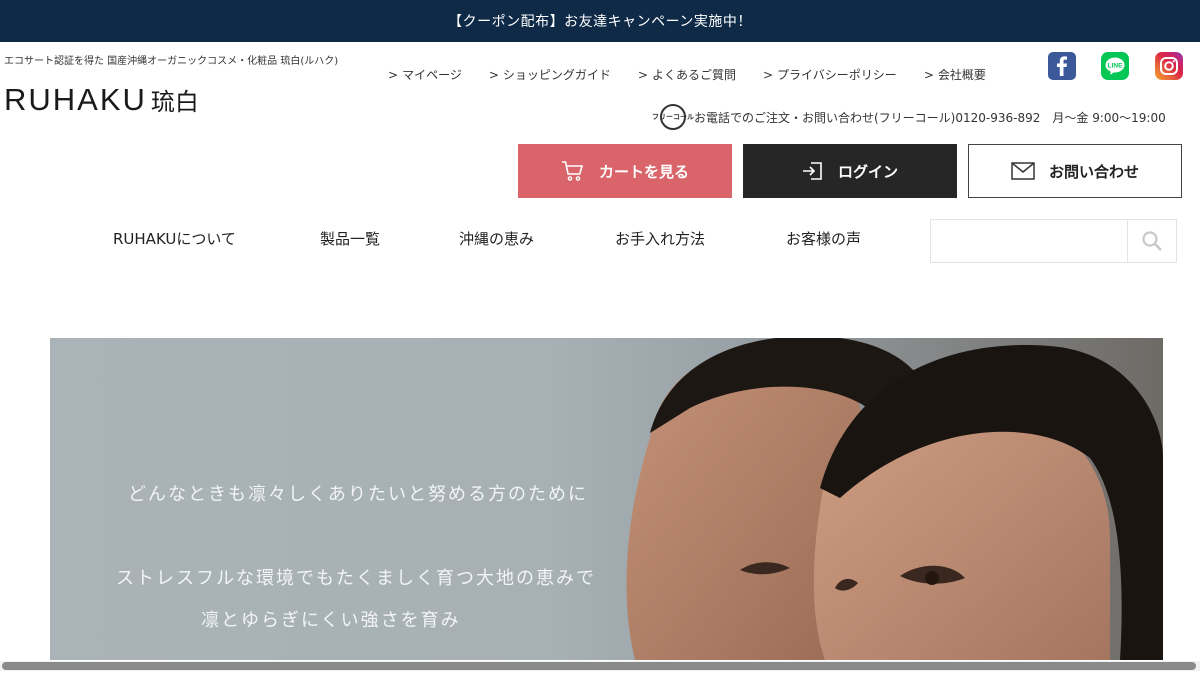 This screenshot has height=675, width=1200. What do you see at coordinates (673, 117) in the screenshot?
I see `freecall-badge-icon: フリーコール` at bounding box center [673, 117].